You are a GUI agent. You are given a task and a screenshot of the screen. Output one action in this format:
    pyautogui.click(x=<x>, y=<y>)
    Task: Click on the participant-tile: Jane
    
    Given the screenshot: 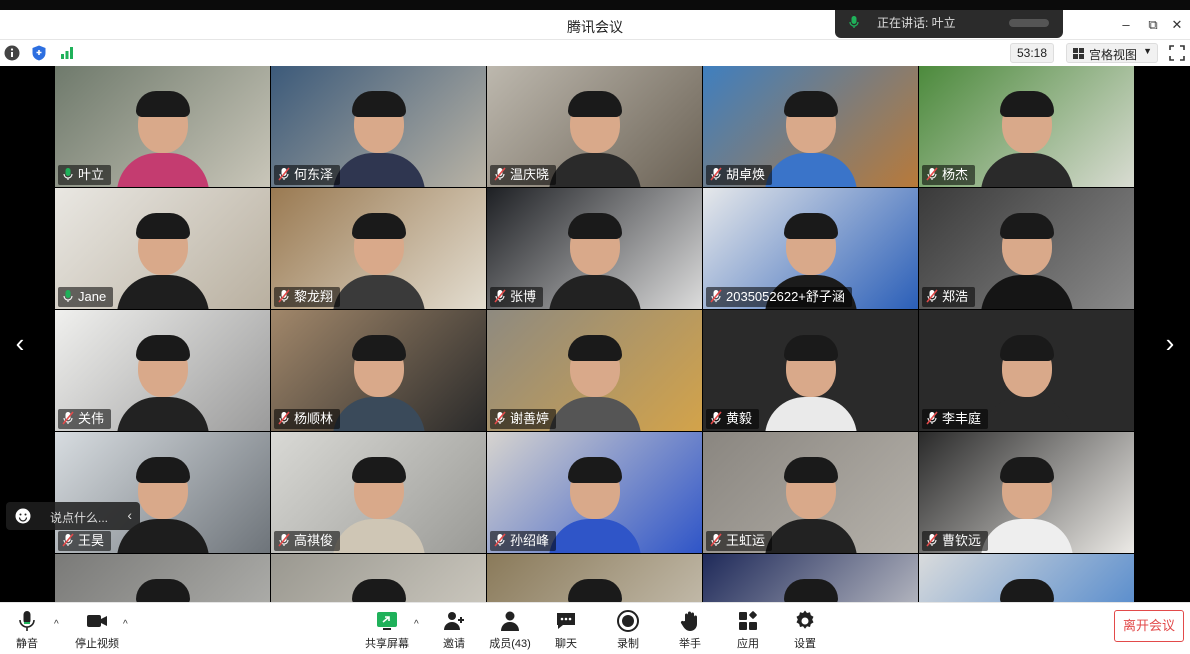 What is the action you would take?
    pyautogui.click(x=162, y=248)
    